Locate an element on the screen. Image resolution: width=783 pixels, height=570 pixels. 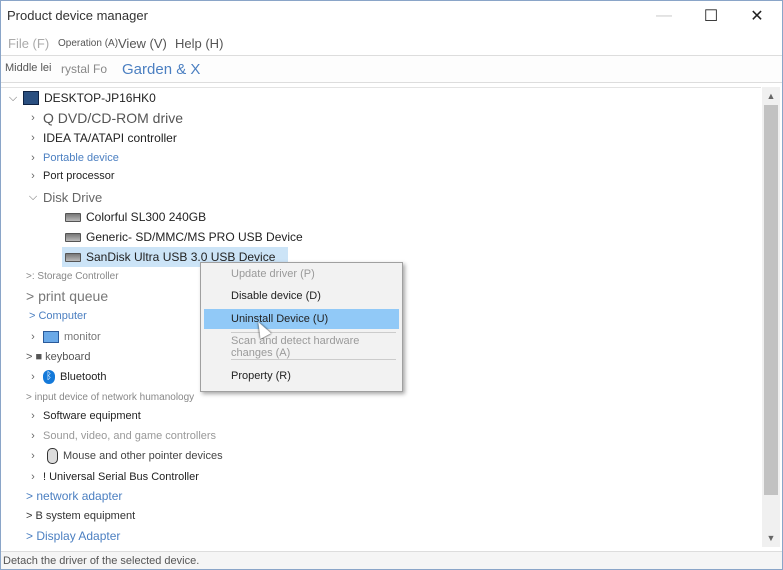
minimize-icon: — is located at coordinates (664, 15).